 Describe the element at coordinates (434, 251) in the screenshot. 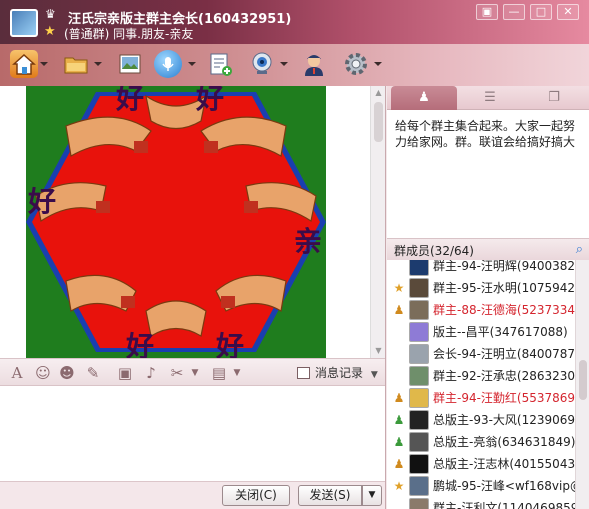

I see `member-count: 群成员(32/64)` at that location.